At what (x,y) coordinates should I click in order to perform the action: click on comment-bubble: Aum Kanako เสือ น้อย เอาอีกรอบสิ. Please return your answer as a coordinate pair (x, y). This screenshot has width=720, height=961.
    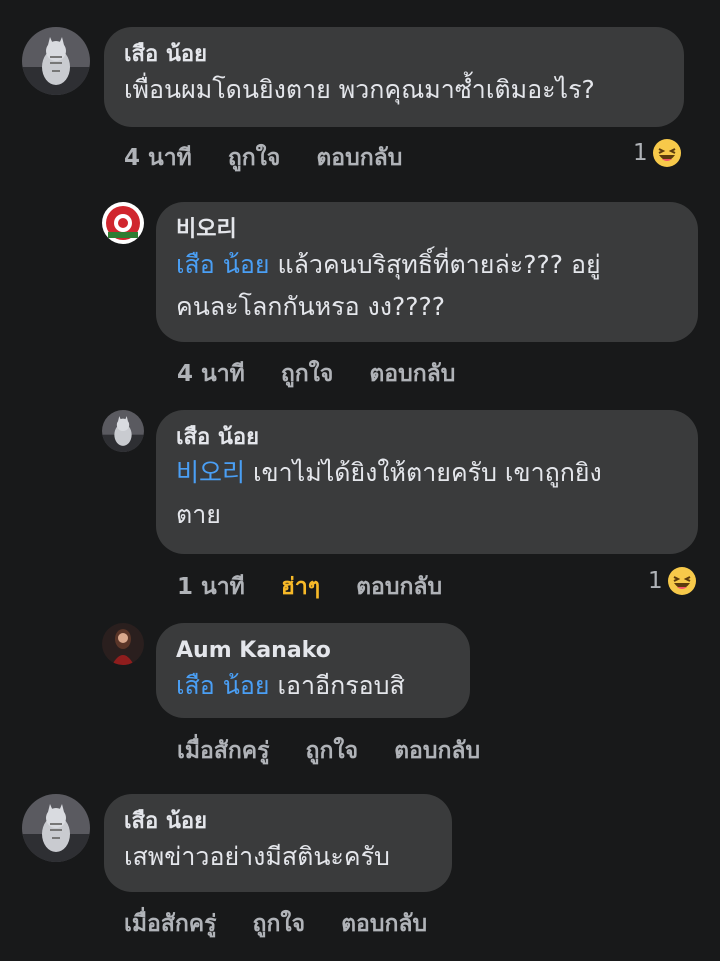
    Looking at the image, I should click on (313, 670).